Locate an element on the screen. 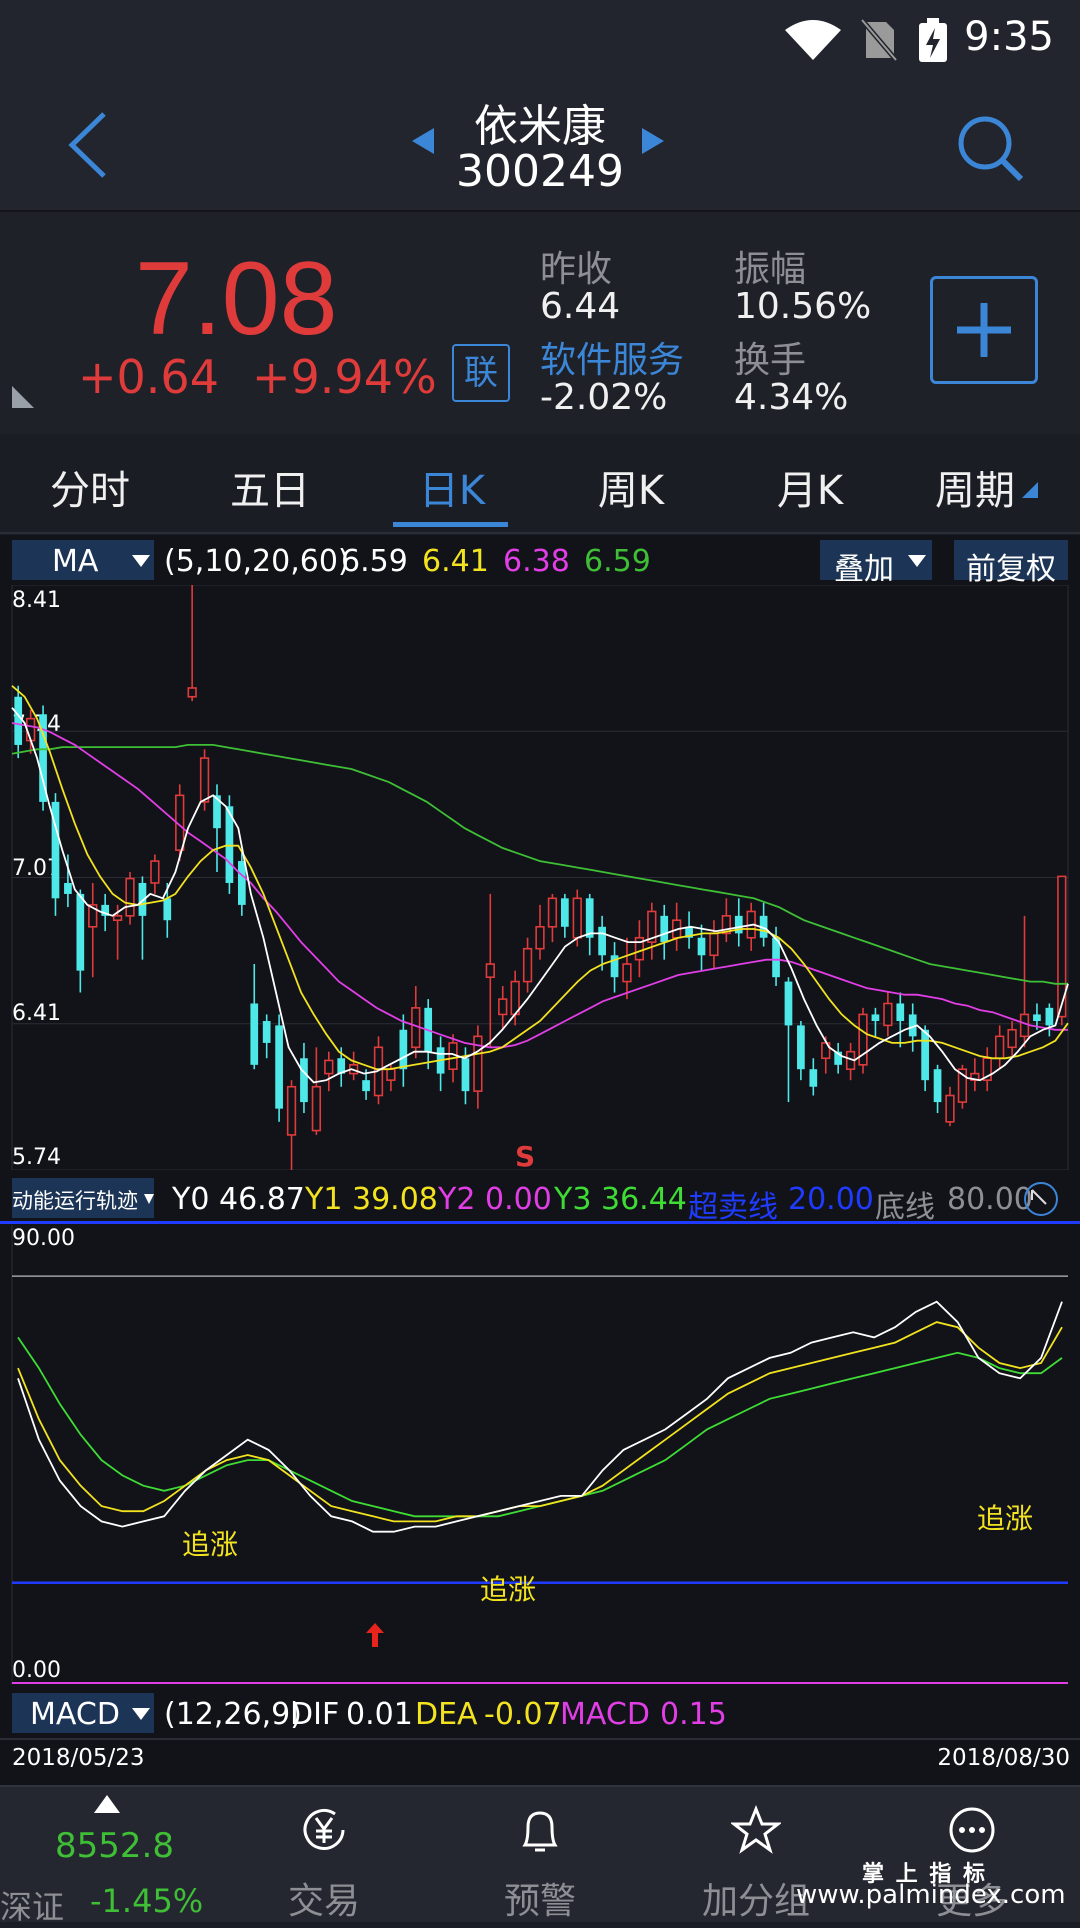  adjust-button: 前复权 is located at coordinates (1011, 563).